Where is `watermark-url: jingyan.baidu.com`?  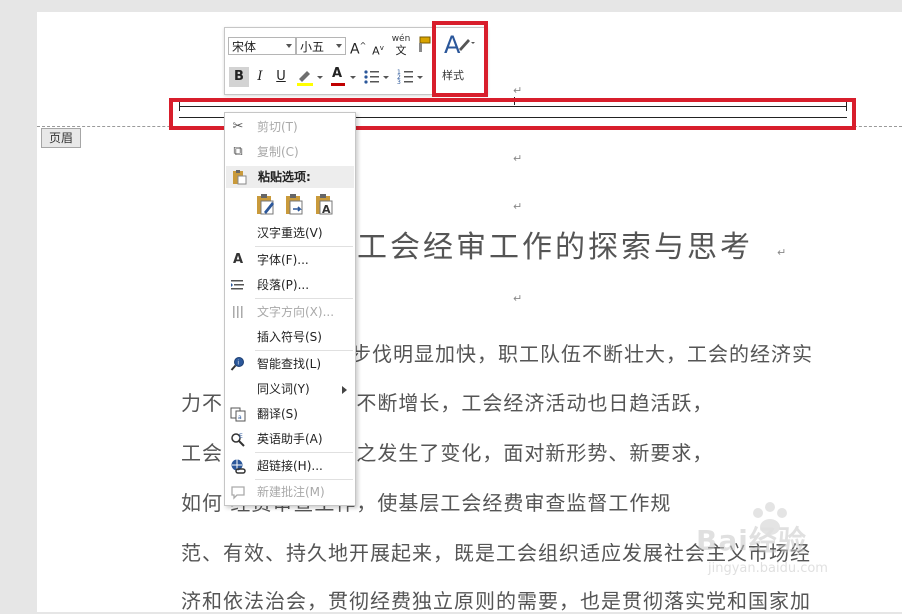 watermark-url: jingyan.baidu.com is located at coordinates (768, 568).